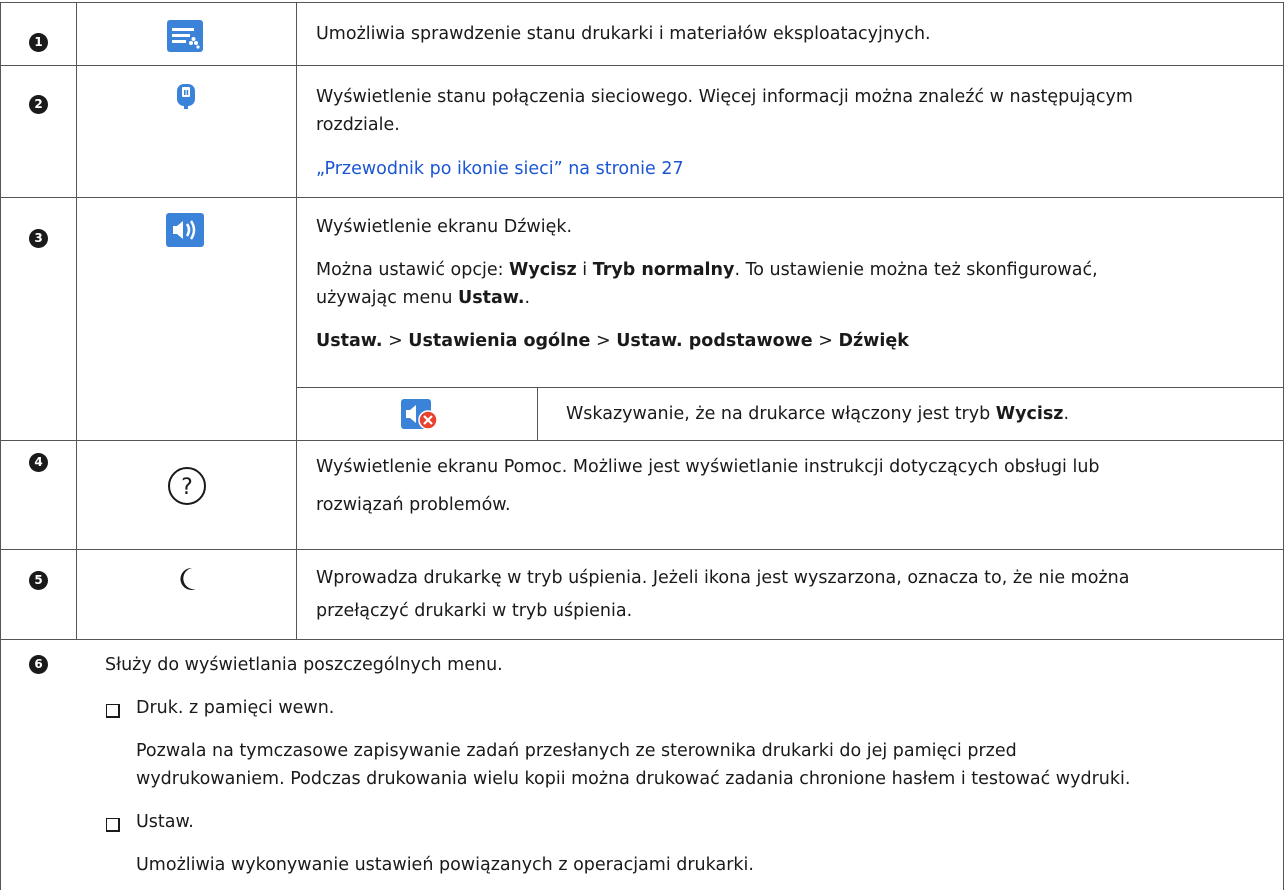  What do you see at coordinates (38, 238) in the screenshot?
I see `row-number: 3` at bounding box center [38, 238].